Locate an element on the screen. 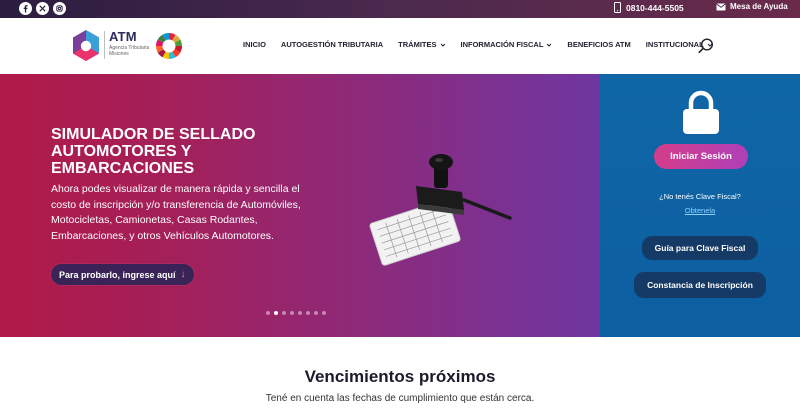 The image size is (800, 408). login-button: Iniciar Sesión is located at coordinates (701, 156).